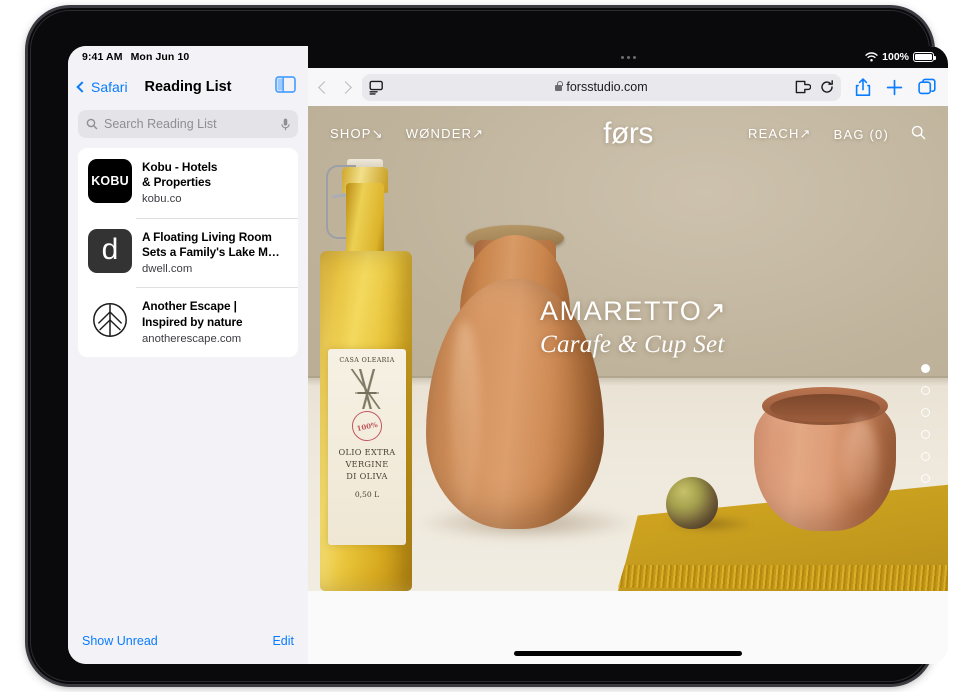 The width and height of the screenshot is (960, 692). I want to click on plus-icon, so click(894, 87).